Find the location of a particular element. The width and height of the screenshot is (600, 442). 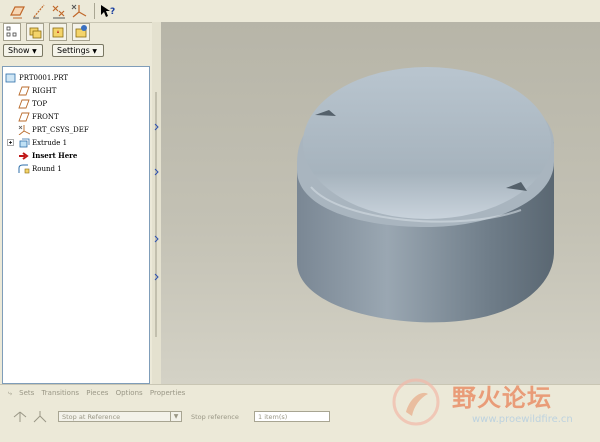

tab-sets: Sets is located at coordinates (26, 393).